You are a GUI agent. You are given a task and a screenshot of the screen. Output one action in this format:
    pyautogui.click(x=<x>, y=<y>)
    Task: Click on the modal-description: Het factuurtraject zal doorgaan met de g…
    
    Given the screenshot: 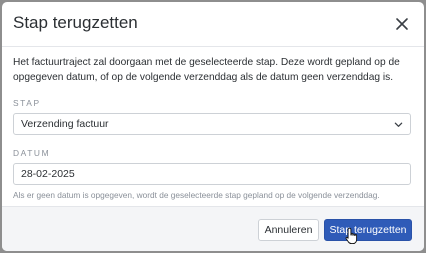 What is the action you would take?
    pyautogui.click(x=206, y=70)
    